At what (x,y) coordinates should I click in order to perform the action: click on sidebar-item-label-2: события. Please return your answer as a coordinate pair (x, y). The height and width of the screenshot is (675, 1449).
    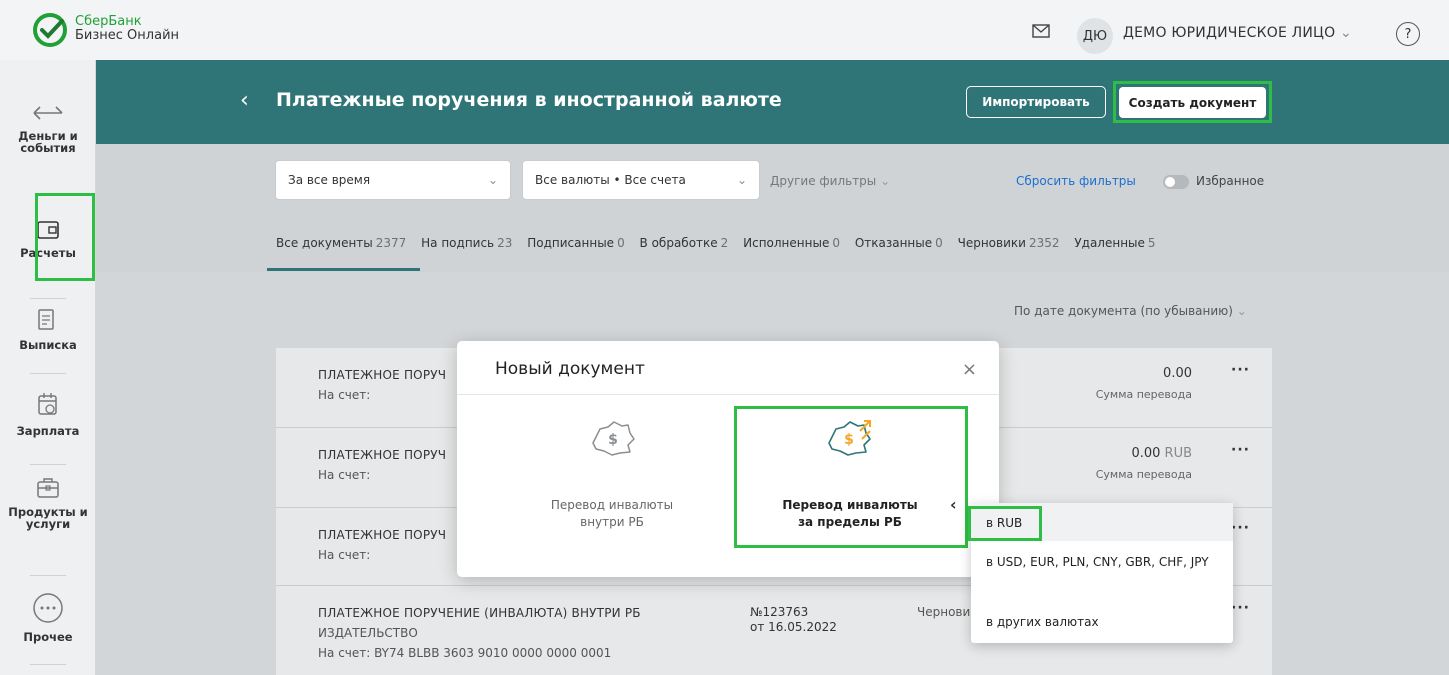
    Looking at the image, I should click on (48, 148).